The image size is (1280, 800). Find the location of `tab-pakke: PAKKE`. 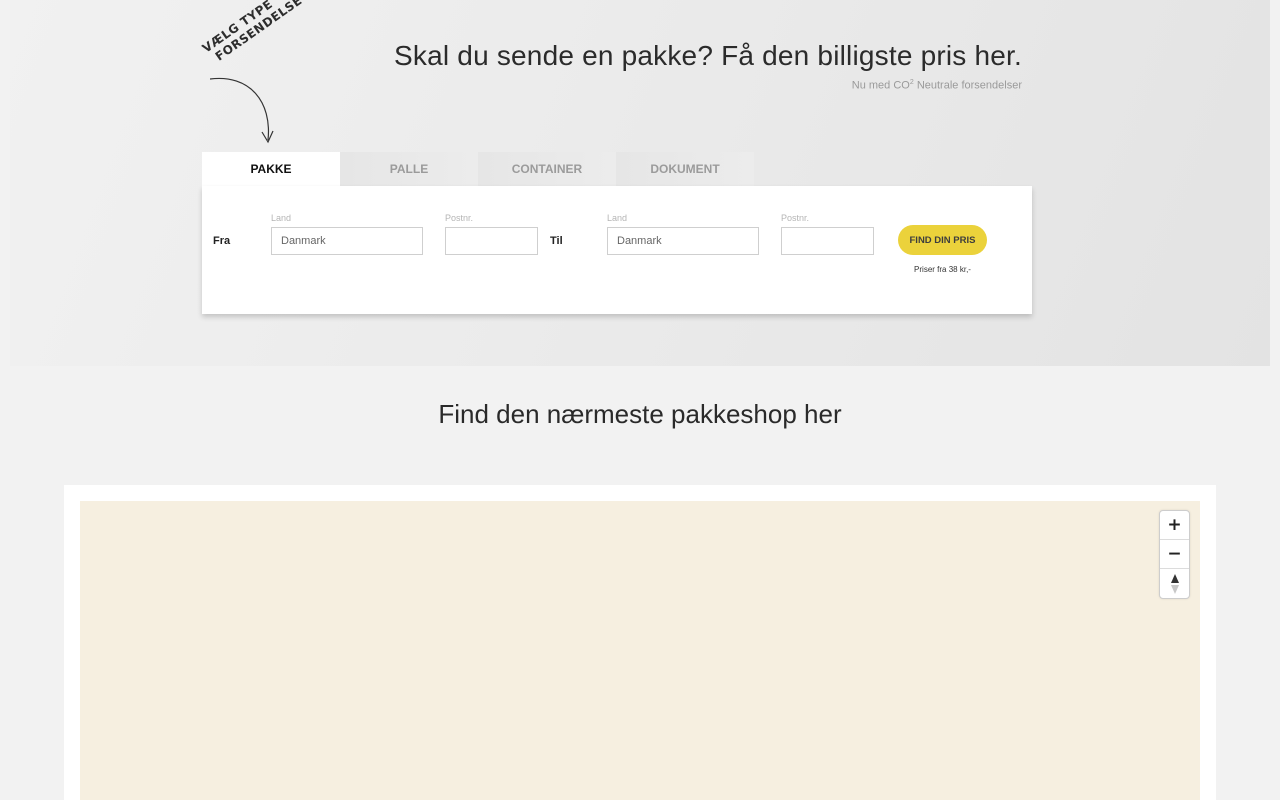

tab-pakke: PAKKE is located at coordinates (271, 169).